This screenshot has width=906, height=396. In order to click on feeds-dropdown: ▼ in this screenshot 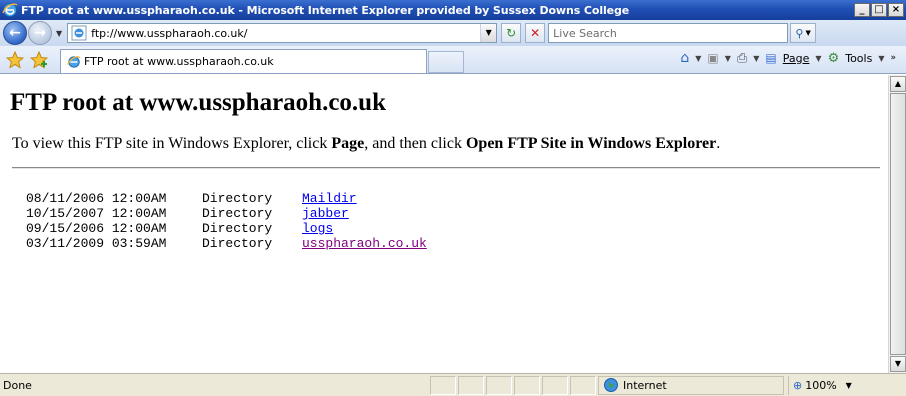, I will do `click(728, 58)`.